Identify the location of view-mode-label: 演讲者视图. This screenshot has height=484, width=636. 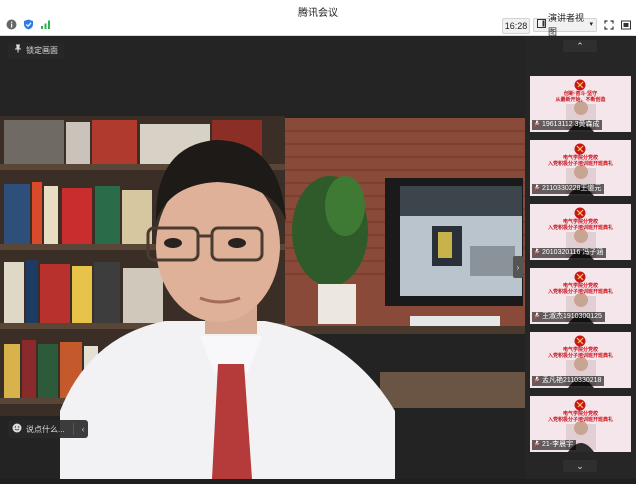
(566, 25).